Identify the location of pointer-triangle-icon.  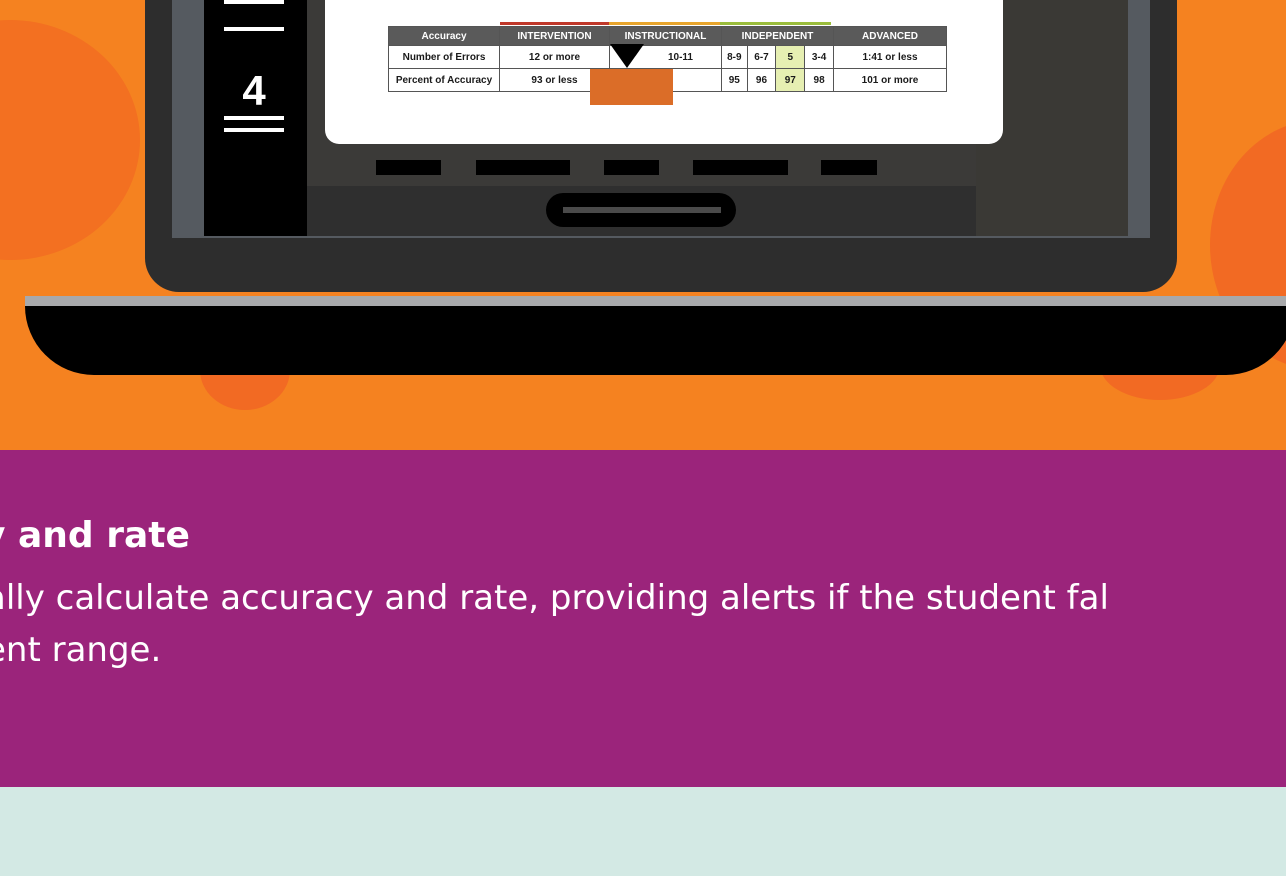
(627, 56).